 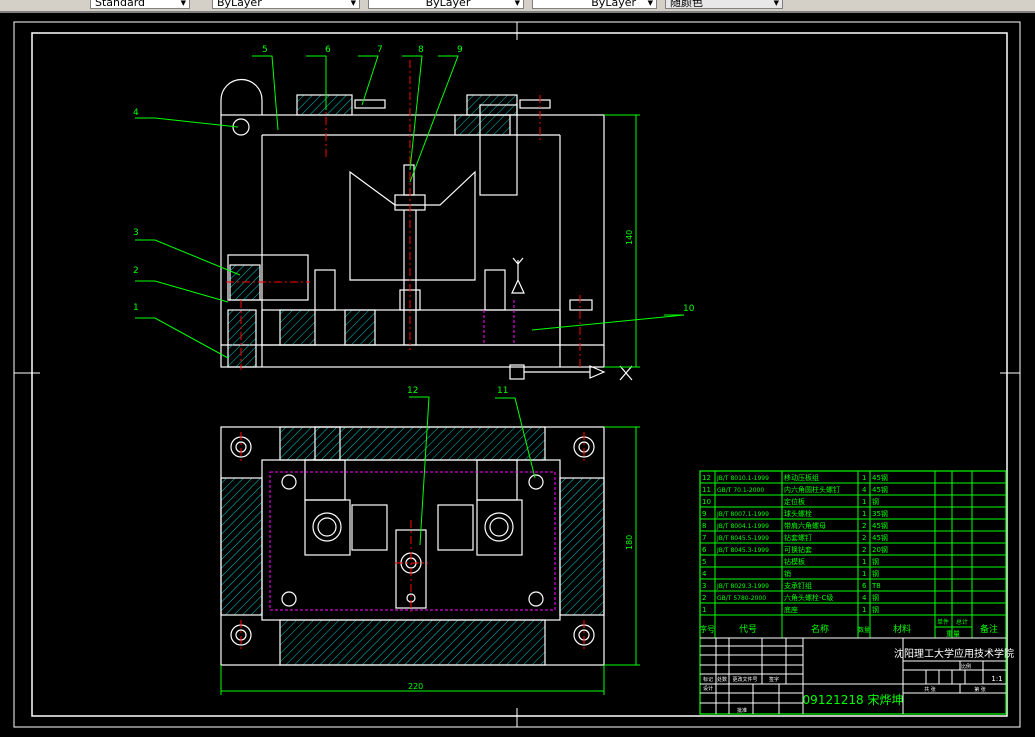 What do you see at coordinates (742, 586) in the screenshot?
I see `part-code: JB/T 8029.3-1999` at bounding box center [742, 586].